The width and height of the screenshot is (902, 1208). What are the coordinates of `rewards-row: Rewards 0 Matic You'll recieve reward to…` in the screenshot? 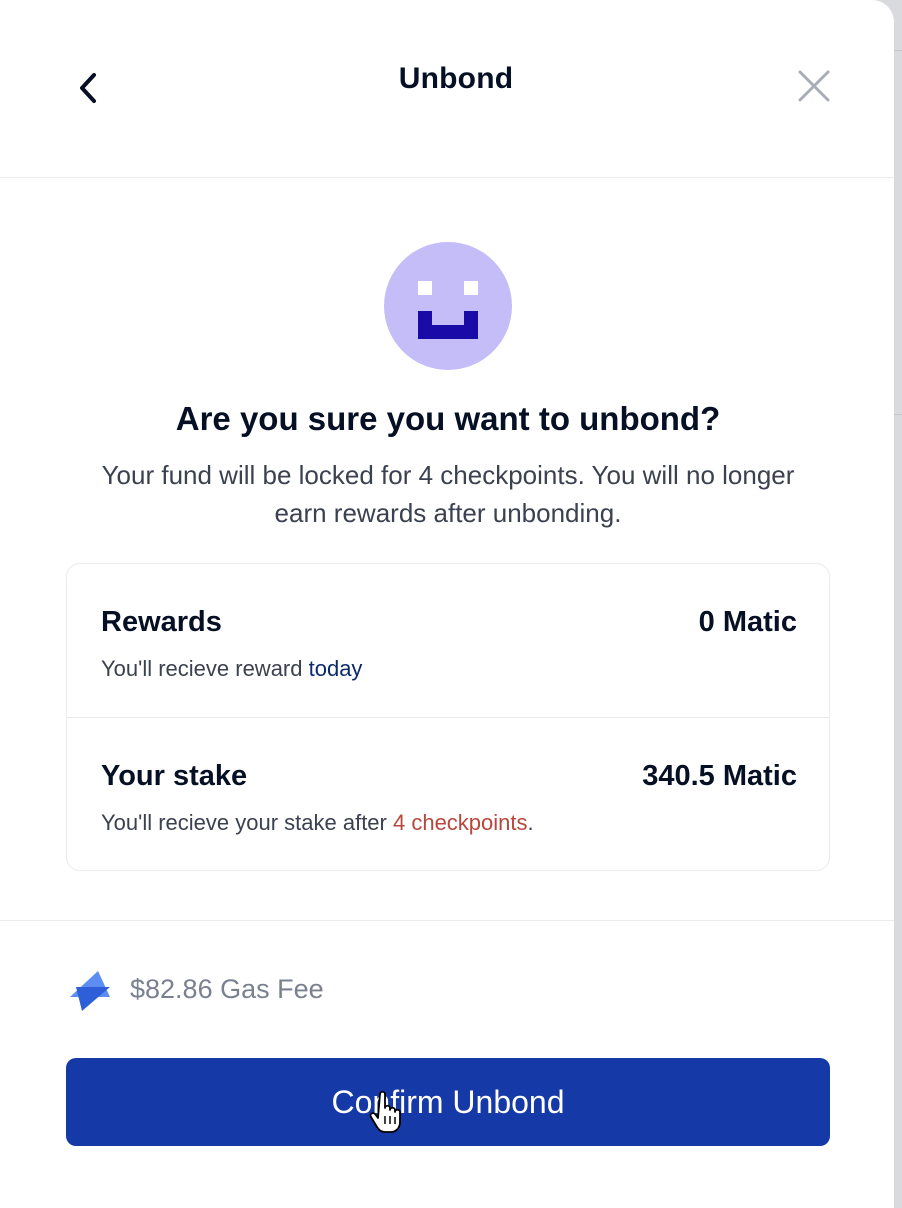 It's located at (448, 640).